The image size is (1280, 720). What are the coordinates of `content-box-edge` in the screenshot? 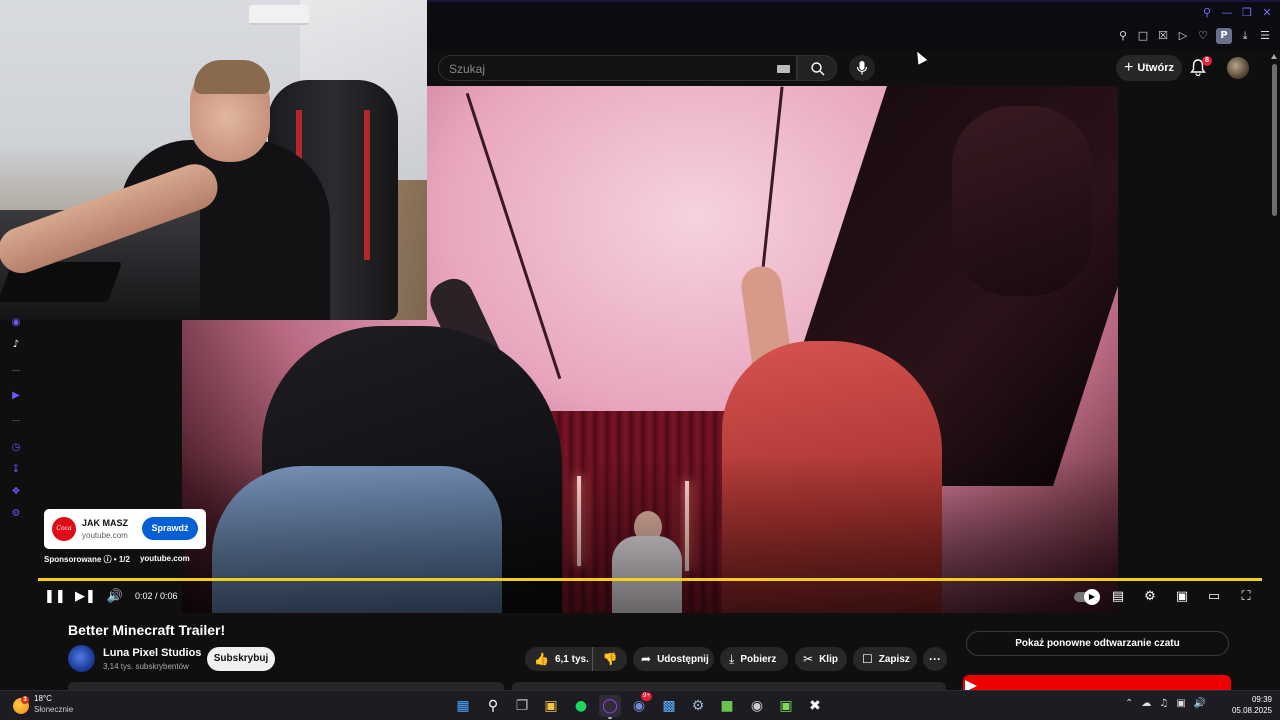 It's located at (729, 686).